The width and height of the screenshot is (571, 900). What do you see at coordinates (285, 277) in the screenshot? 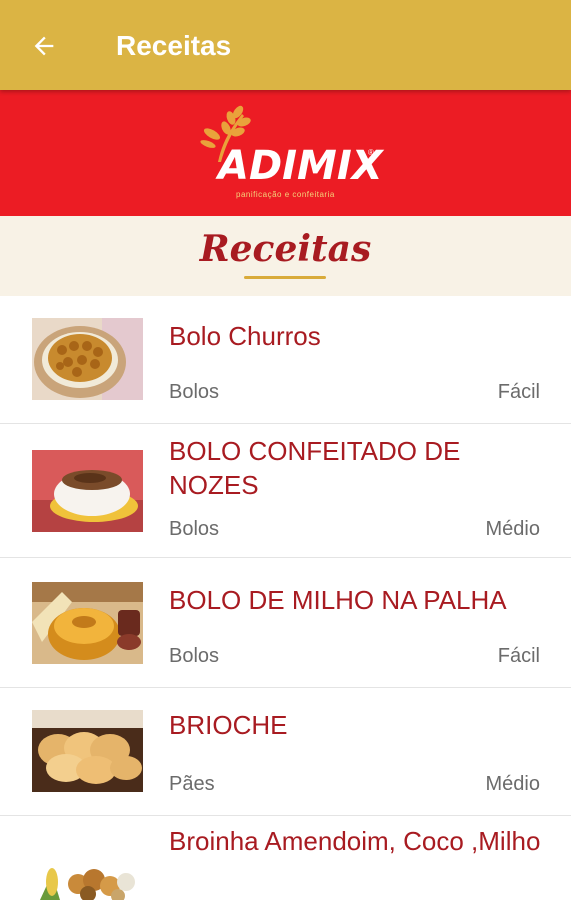
I see `title-underline` at bounding box center [285, 277].